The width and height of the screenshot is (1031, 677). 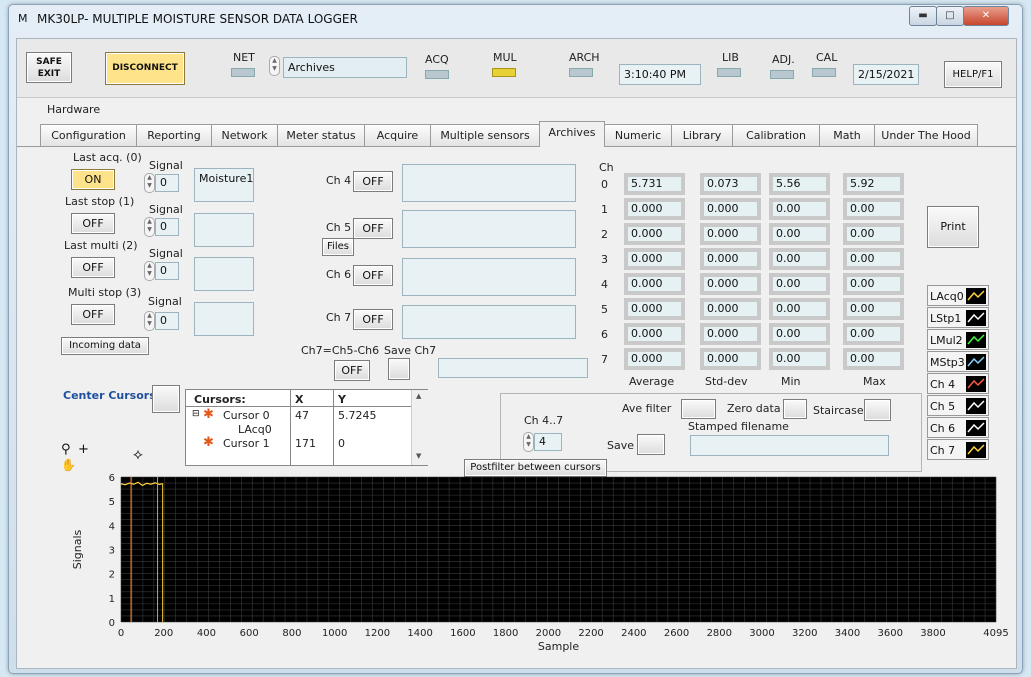 I want to click on tab-under-the-hood: Under The Hood, so click(x=926, y=135).